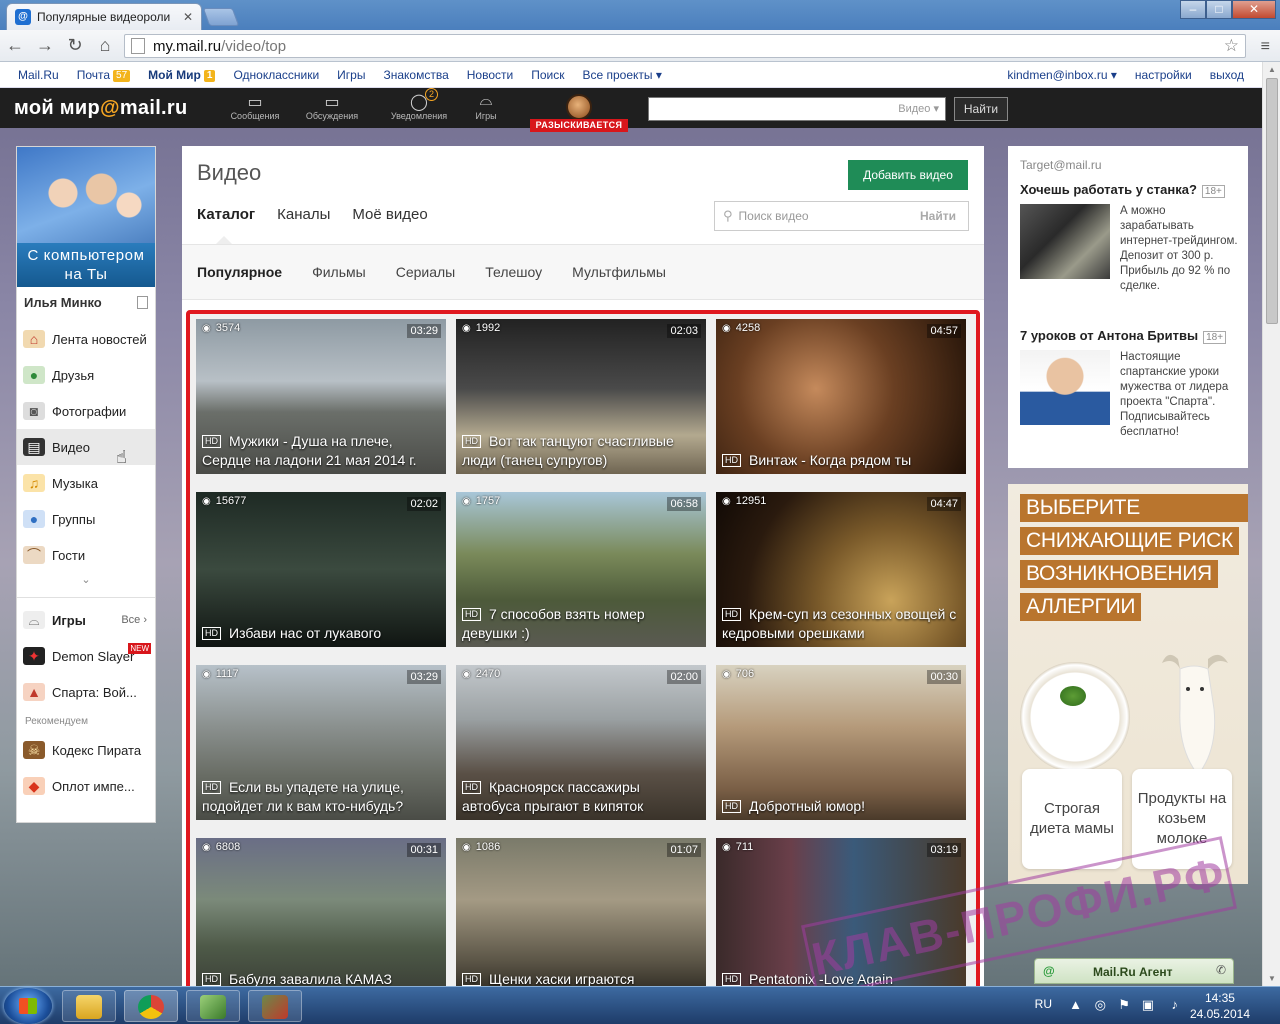 The image size is (1280, 1024). What do you see at coordinates (1265, 47) in the screenshot?
I see `browser-menu-icon: ≡` at bounding box center [1265, 47].